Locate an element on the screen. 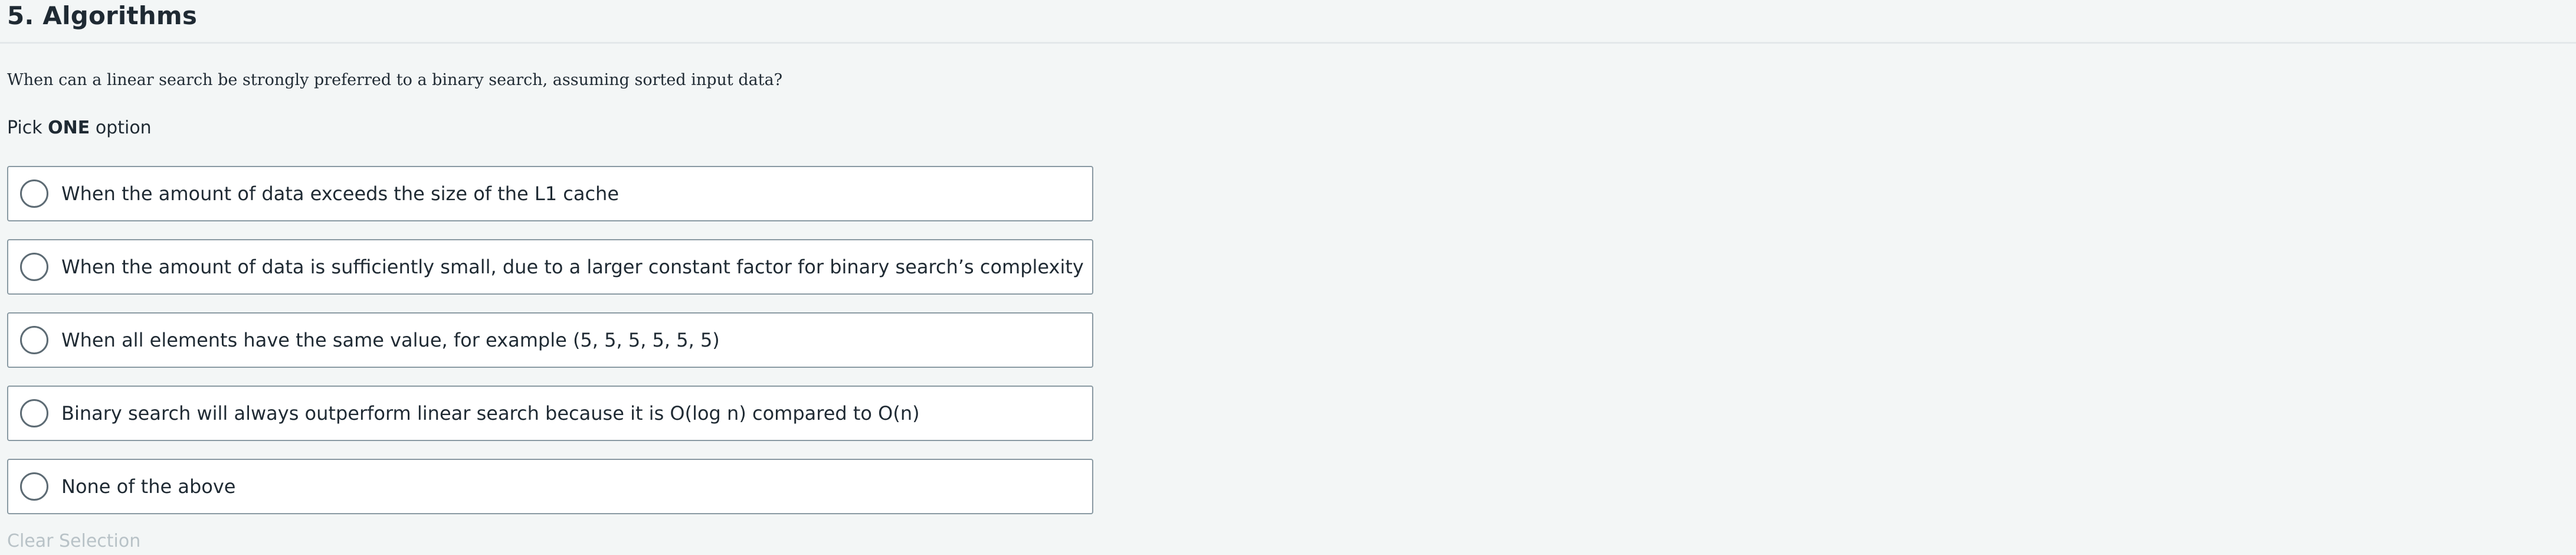 The height and width of the screenshot is (555, 2576). answer-option: None of the above is located at coordinates (550, 487).